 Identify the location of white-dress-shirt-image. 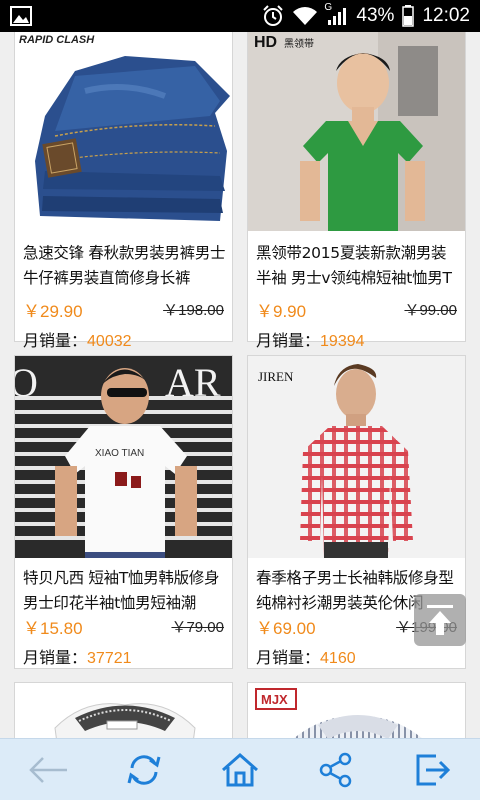
(123, 710).